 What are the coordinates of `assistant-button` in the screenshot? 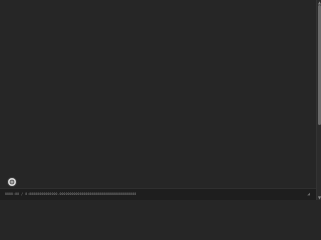 It's located at (12, 182).